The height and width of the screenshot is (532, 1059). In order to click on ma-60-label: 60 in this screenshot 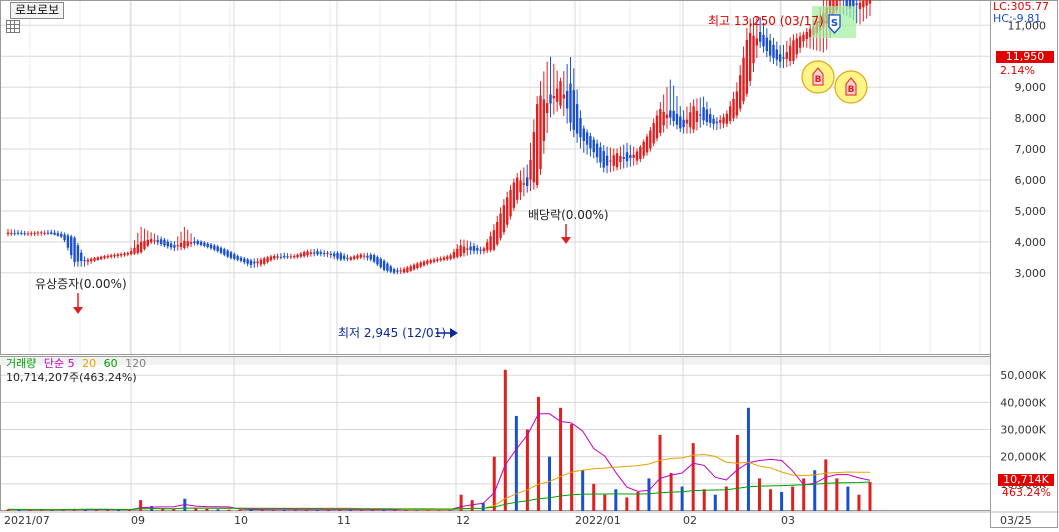, I will do `click(110, 363)`.